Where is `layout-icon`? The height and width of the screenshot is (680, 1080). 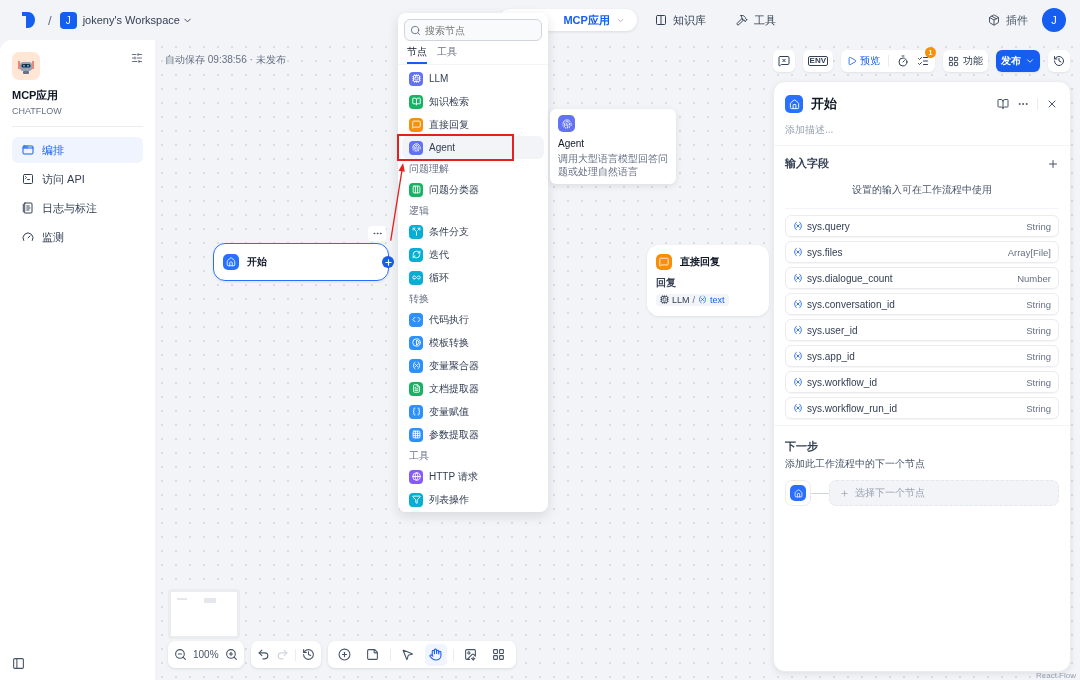
layout-icon is located at coordinates (499, 654).